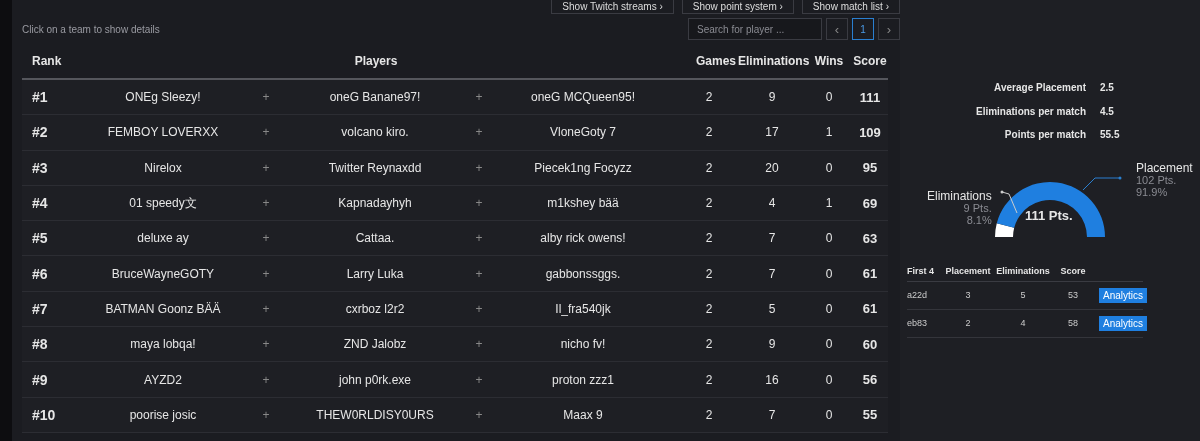 The height and width of the screenshot is (441, 1200). I want to click on column-header: Players, so click(376, 60).